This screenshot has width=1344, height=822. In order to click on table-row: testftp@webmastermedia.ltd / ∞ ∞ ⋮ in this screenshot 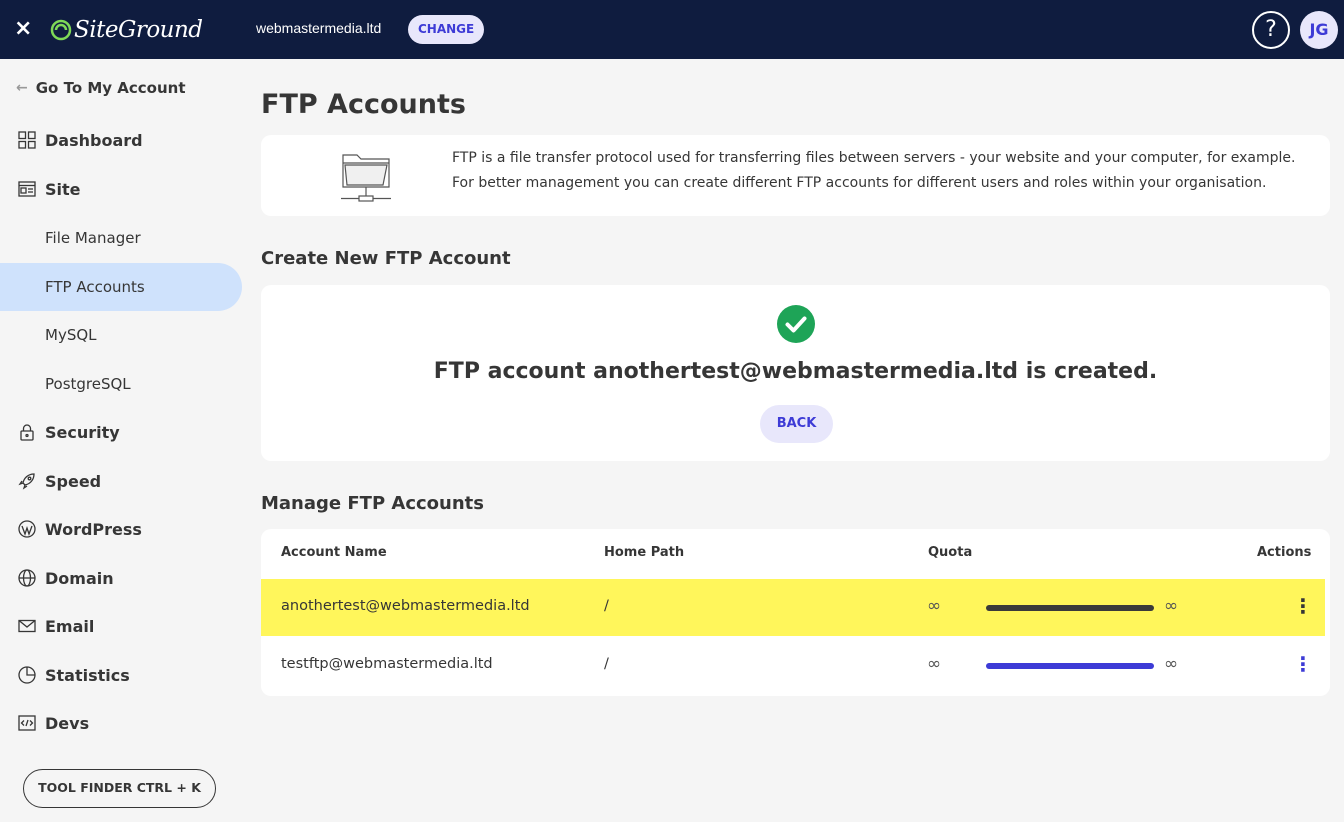, I will do `click(793, 665)`.